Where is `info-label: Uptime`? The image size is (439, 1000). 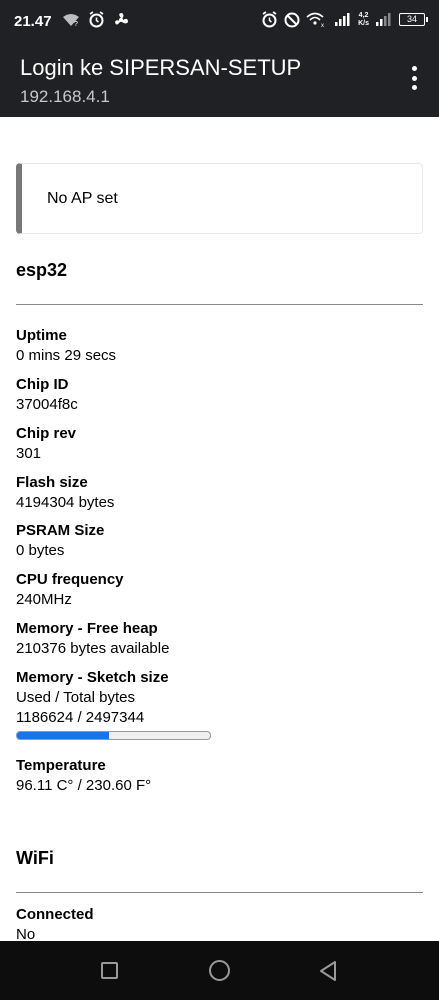 info-label: Uptime is located at coordinates (41, 335).